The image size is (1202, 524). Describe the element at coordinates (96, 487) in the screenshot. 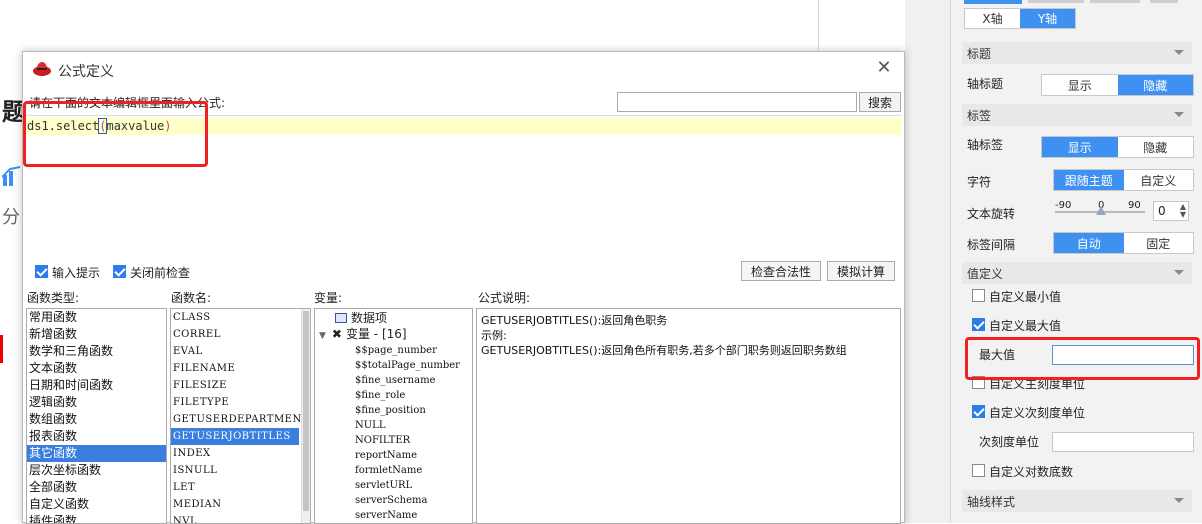

I see `list-item: 全部函数` at that location.